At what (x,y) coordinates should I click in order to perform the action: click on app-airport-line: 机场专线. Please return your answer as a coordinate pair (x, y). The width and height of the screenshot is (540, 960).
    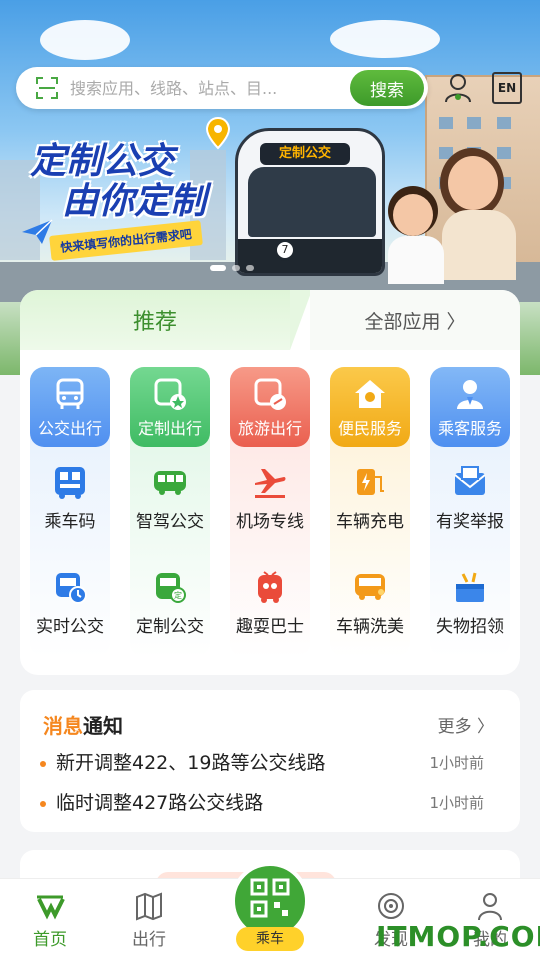
    Looking at the image, I should click on (270, 498).